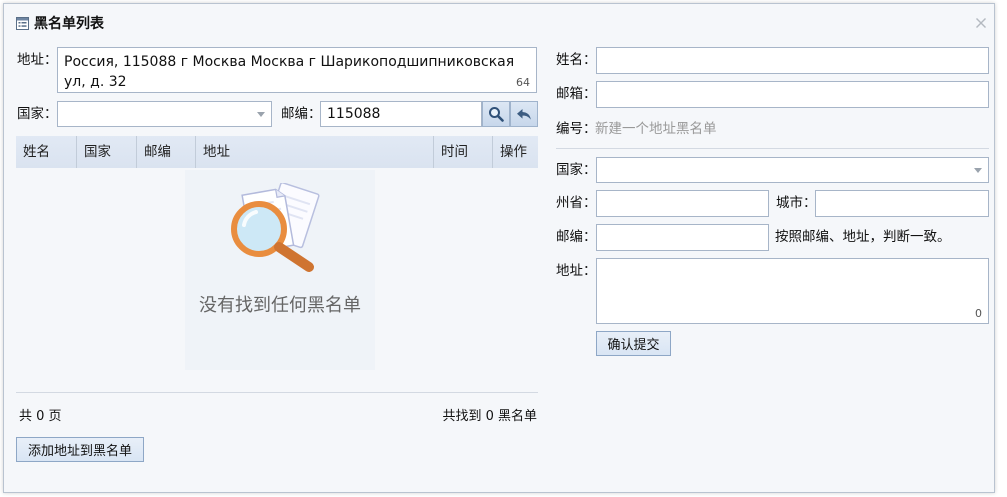  Describe the element at coordinates (682, 237) in the screenshot. I see `postcode-field` at that location.